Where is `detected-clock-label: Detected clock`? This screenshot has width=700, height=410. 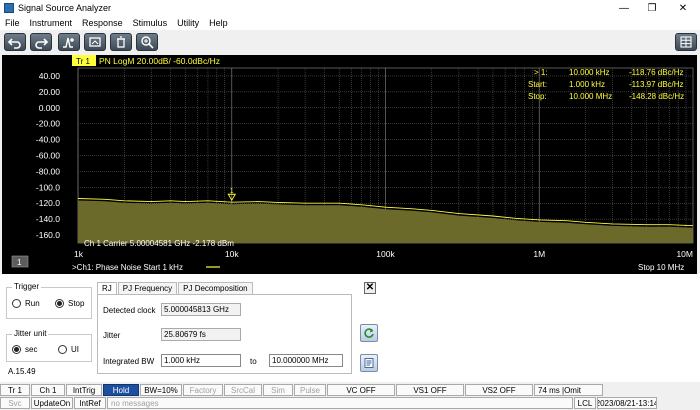 detected-clock-label: Detected clock is located at coordinates (129, 310).